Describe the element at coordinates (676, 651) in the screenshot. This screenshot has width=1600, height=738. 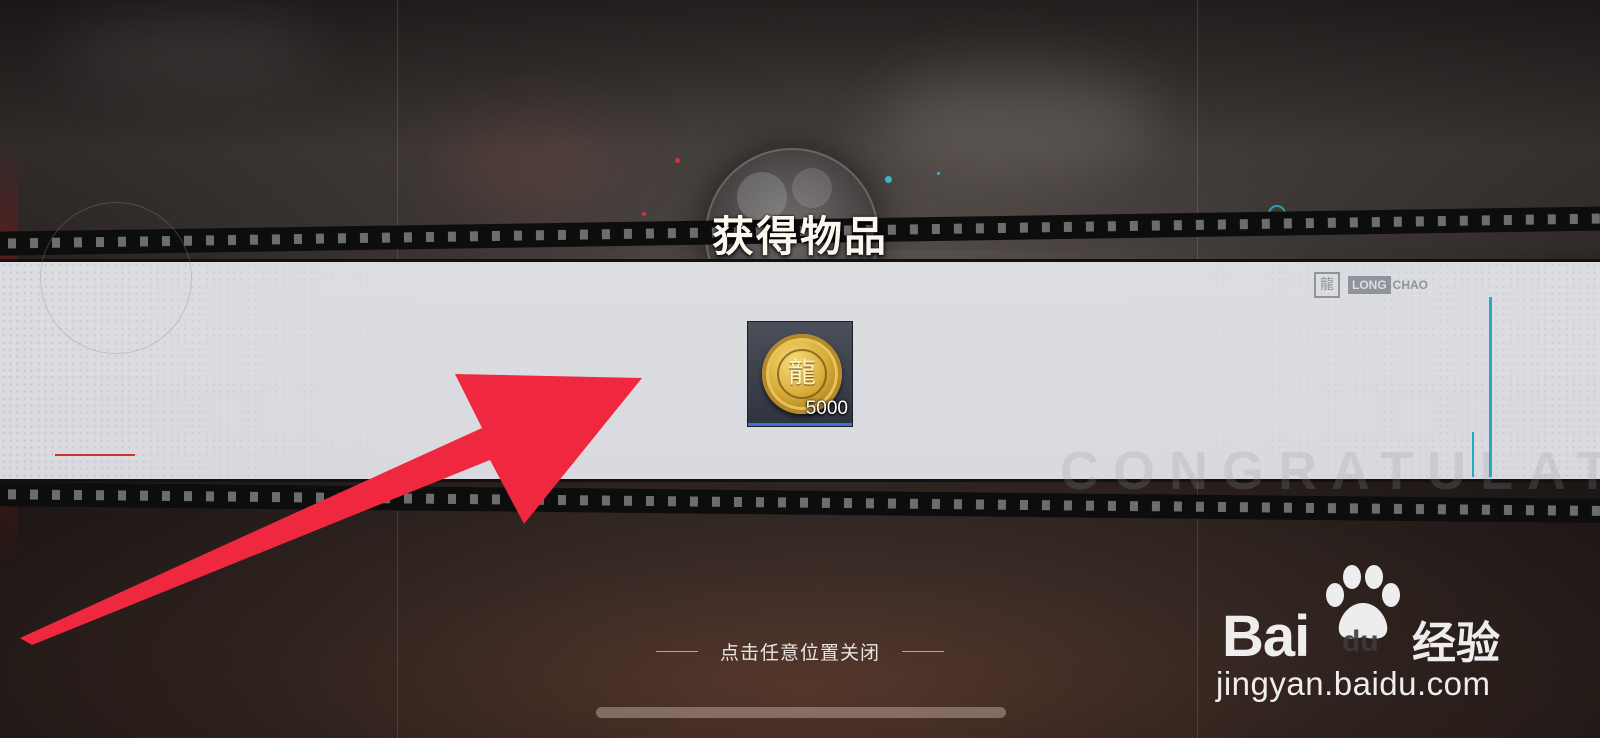
I see `close-hint-dash-left` at that location.